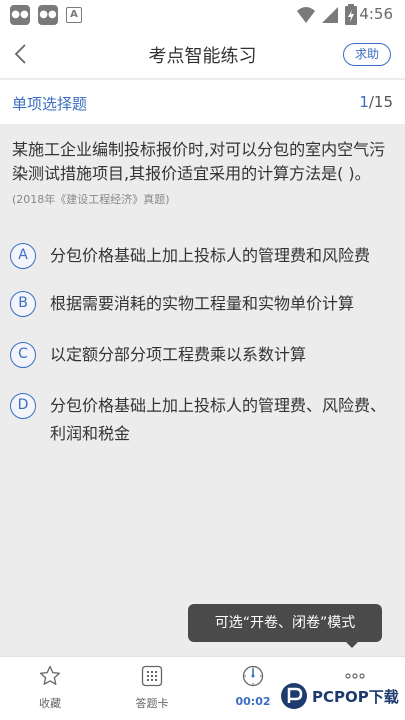  I want to click on pcpop-logo-icon, so click(294, 696).